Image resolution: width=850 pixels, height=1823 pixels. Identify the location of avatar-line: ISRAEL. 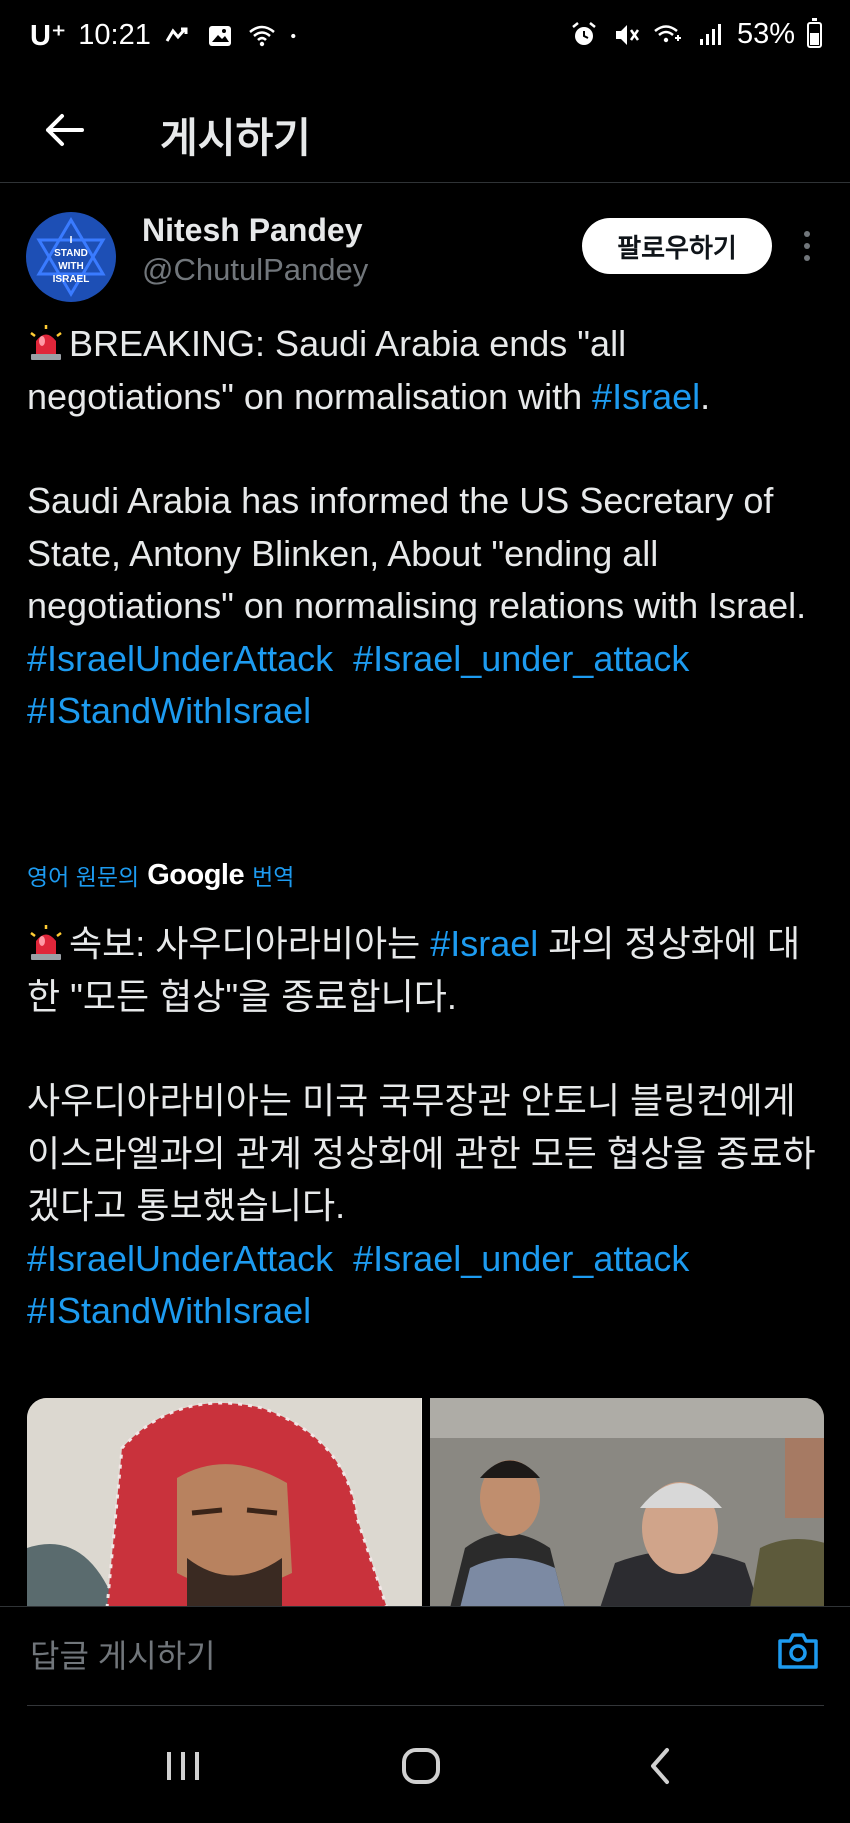
(71, 279).